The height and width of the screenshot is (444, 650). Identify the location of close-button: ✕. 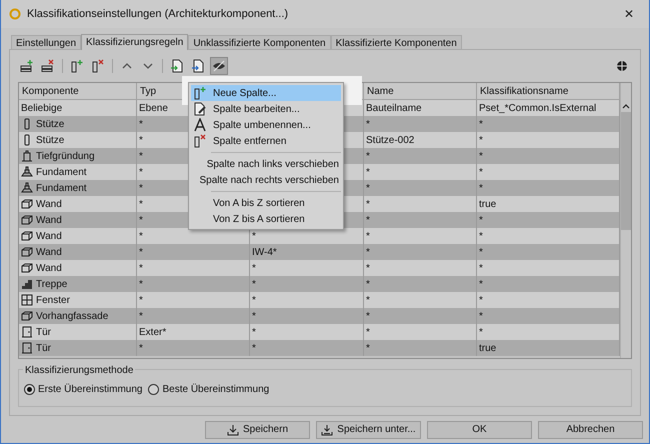
(629, 14).